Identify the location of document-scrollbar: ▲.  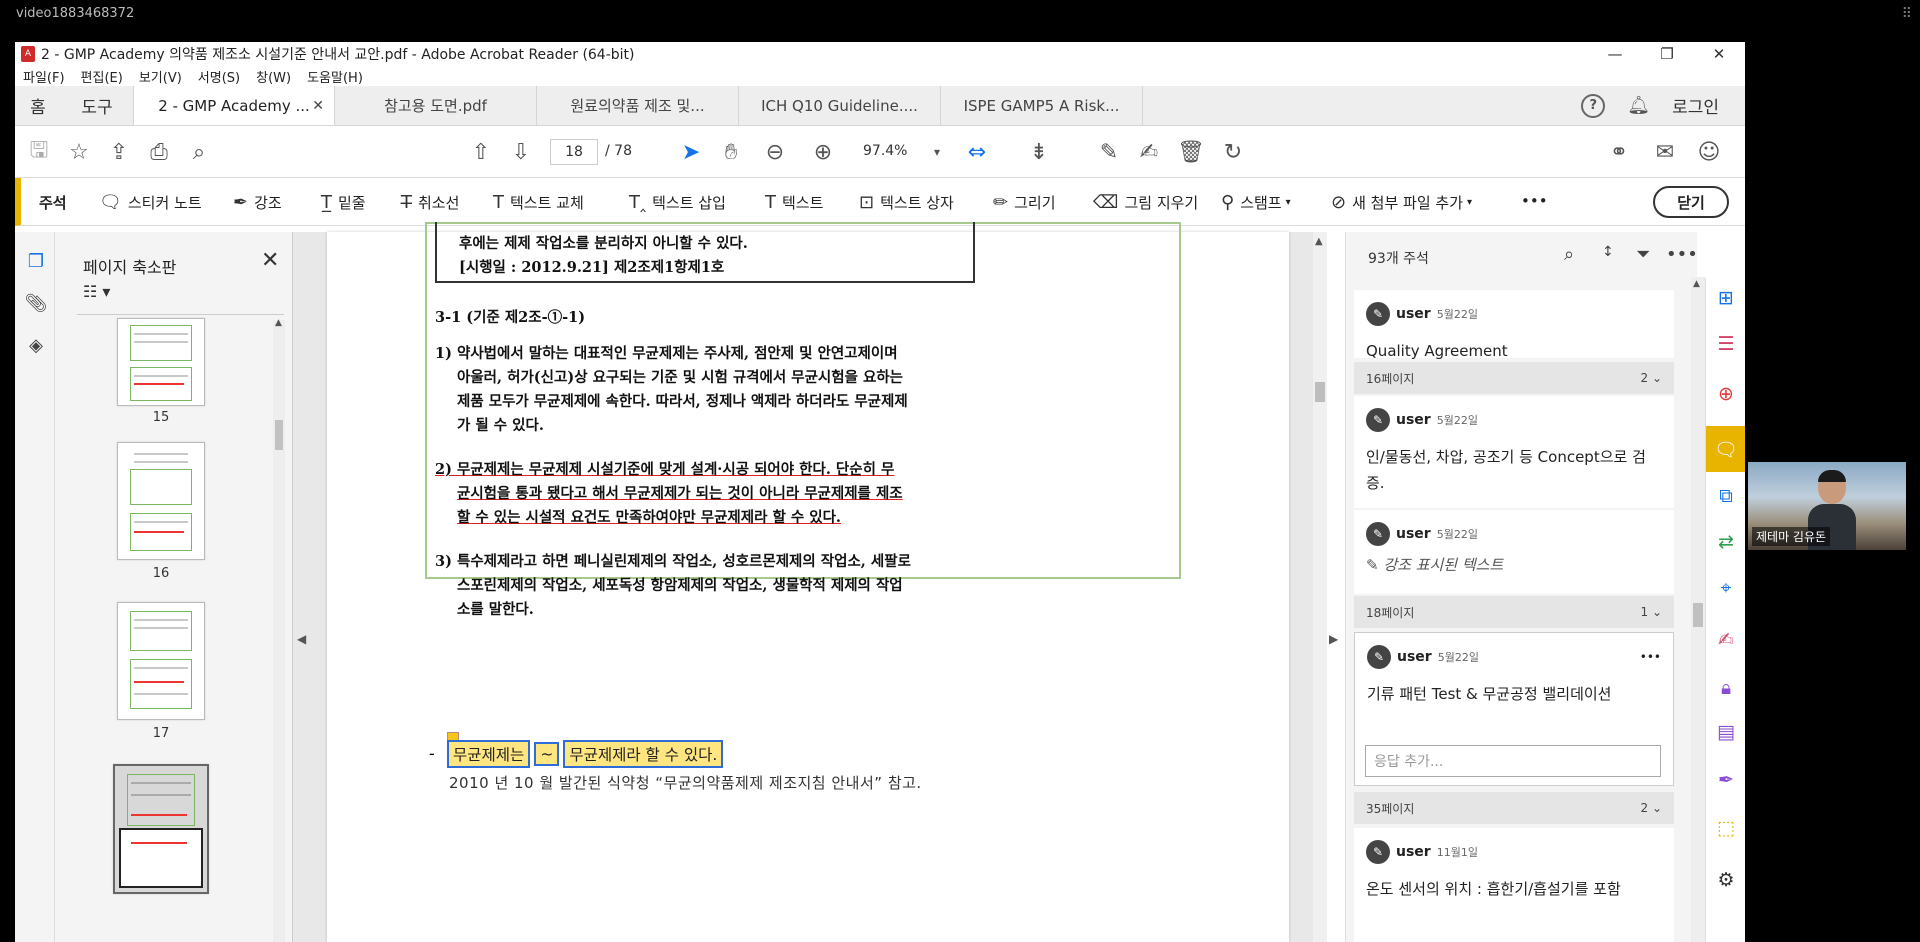
(1320, 587).